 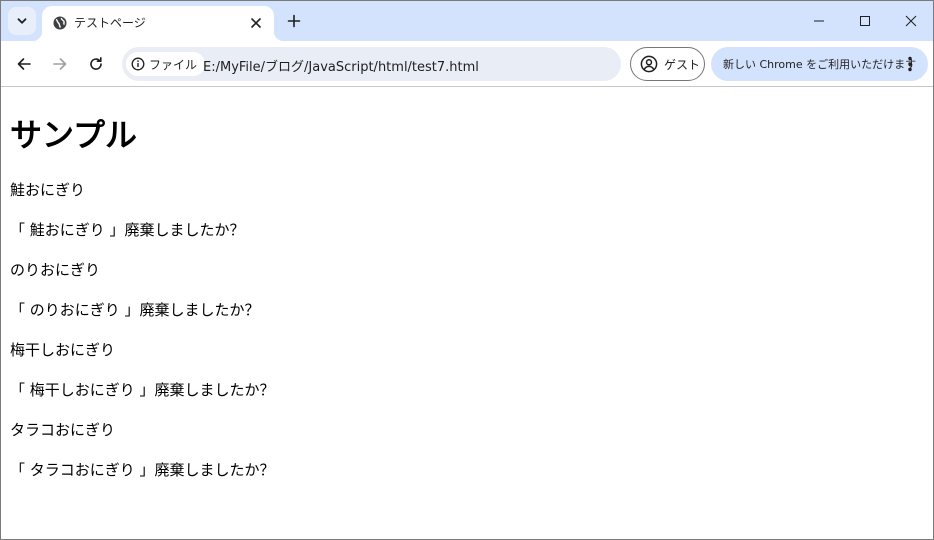 I want to click on profile-label: ゲスト, so click(x=682, y=64).